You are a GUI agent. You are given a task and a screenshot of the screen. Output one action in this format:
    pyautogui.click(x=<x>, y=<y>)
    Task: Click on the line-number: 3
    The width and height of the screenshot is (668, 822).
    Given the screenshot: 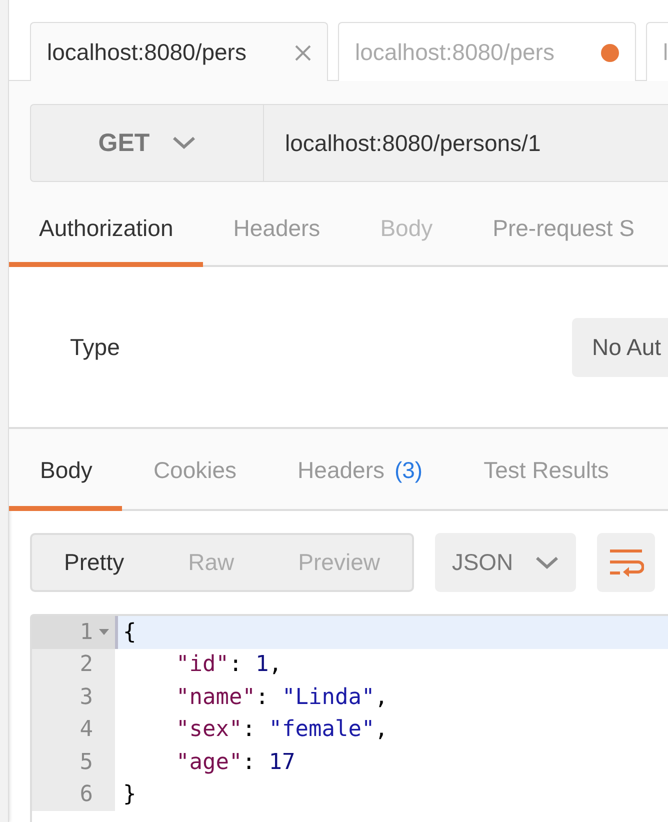 What is the action you would take?
    pyautogui.click(x=86, y=697)
    